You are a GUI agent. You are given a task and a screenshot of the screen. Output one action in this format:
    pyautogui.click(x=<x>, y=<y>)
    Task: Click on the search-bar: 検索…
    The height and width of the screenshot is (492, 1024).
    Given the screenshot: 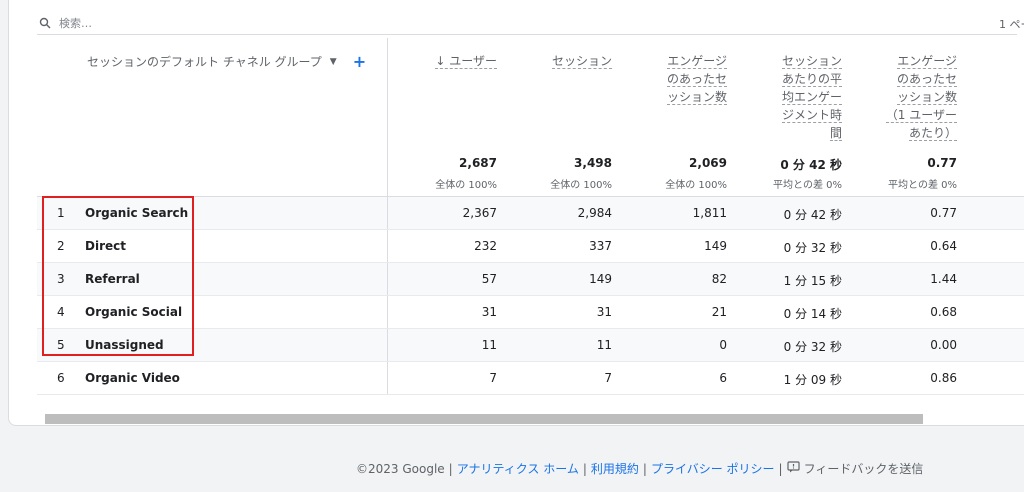 What is the action you would take?
    pyautogui.click(x=527, y=23)
    